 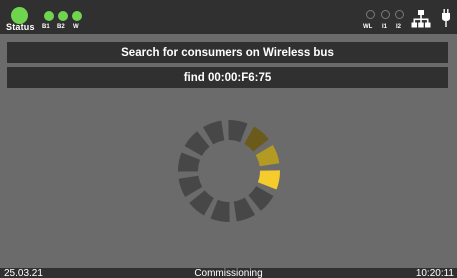 I want to click on footer-bar: 25.03.21 Commissioning 10:20:11, so click(x=228, y=273).